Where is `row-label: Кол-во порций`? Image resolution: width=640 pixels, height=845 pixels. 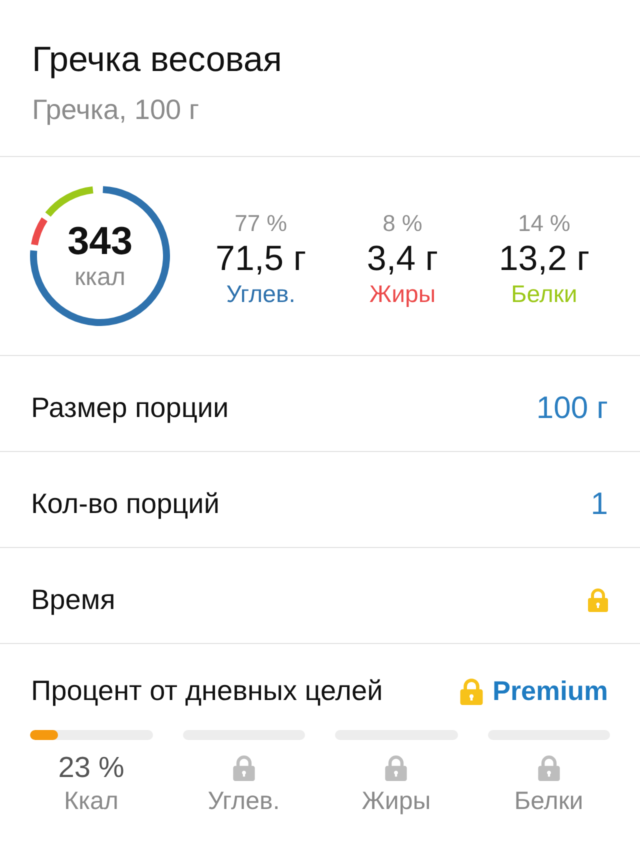 row-label: Кол-во порций is located at coordinates (125, 503).